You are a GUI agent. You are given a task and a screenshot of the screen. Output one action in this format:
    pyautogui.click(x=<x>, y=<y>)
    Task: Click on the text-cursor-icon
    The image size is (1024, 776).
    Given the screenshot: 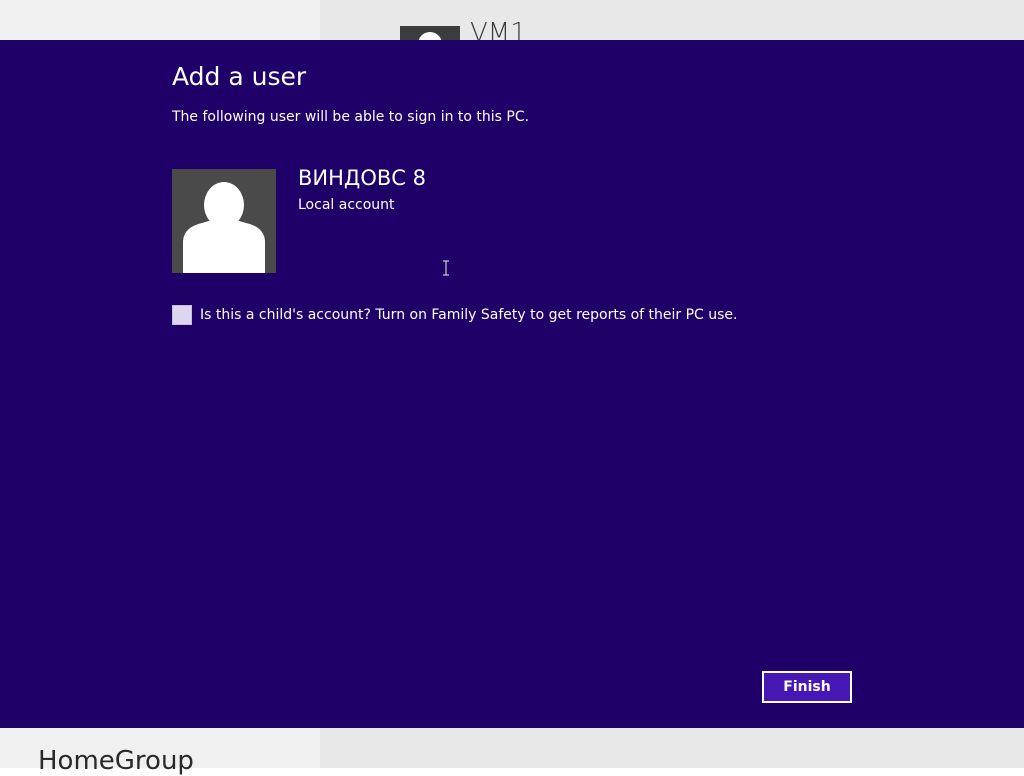 What is the action you would take?
    pyautogui.click(x=446, y=268)
    